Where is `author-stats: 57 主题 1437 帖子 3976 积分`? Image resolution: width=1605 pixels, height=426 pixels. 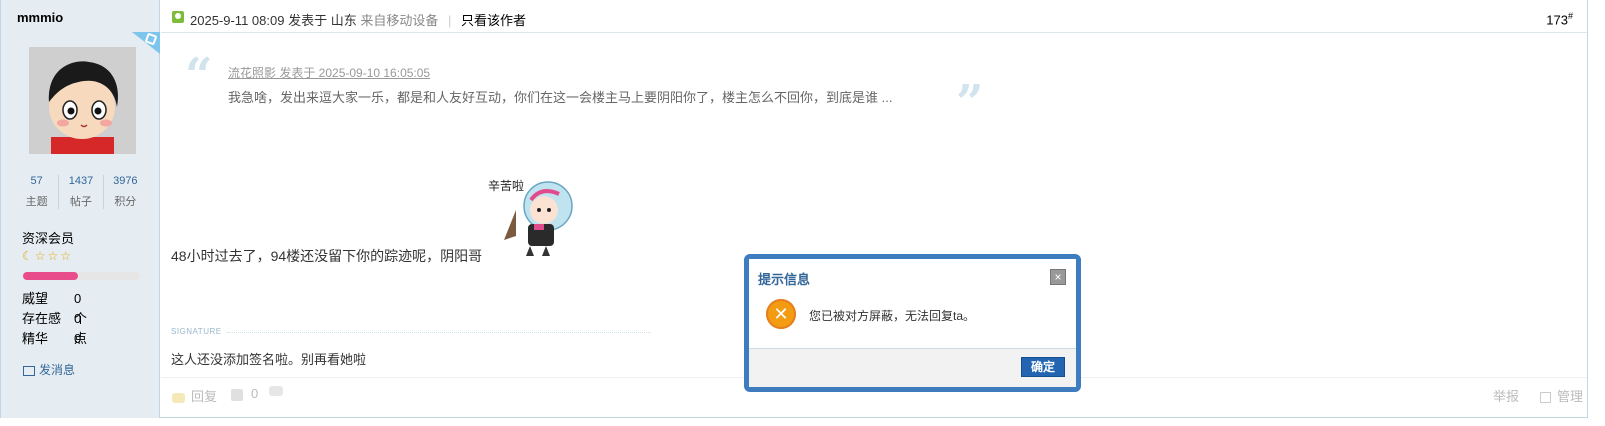 author-stats: 57 主题 1437 帖子 3976 积分 is located at coordinates (81, 192).